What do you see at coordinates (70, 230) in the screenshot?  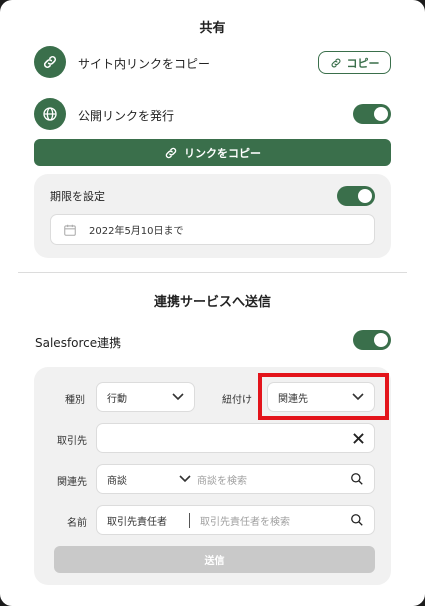 I see `calendar-icon` at bounding box center [70, 230].